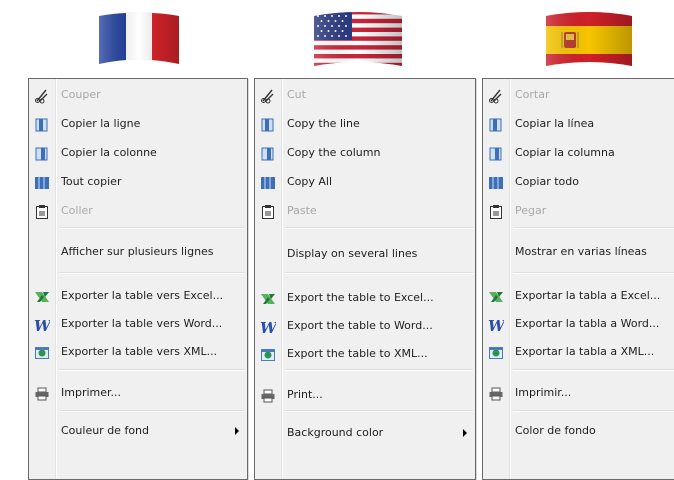 Image resolution: width=674 pixels, height=480 pixels. I want to click on menu-item-copy-line: Copiar la línea, so click(578, 124).